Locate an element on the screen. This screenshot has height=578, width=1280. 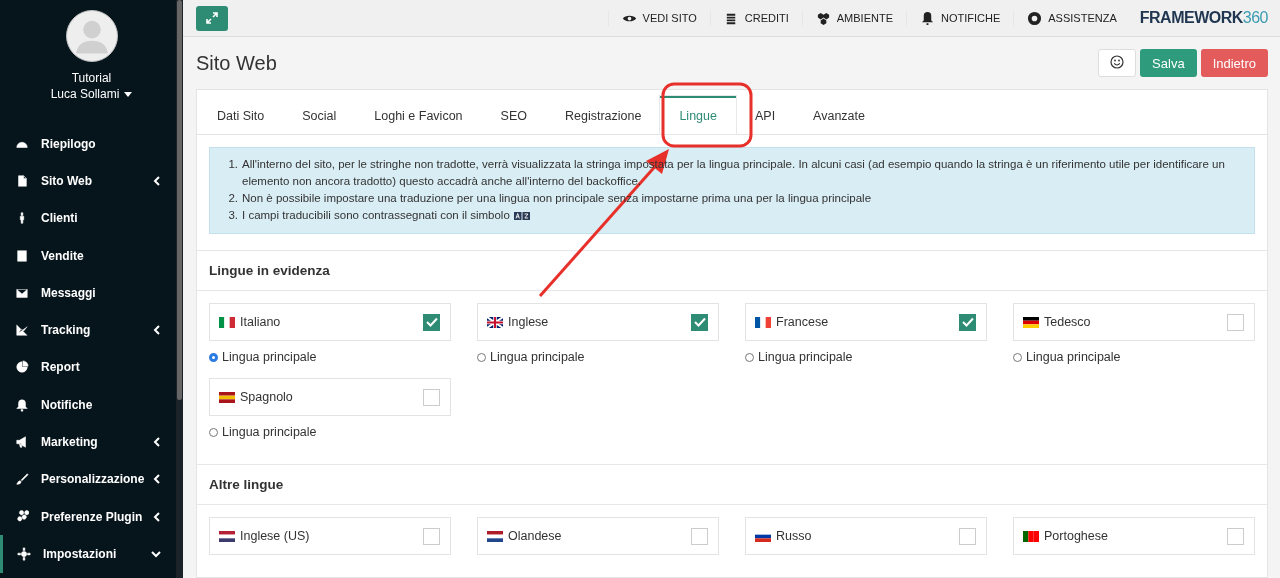
smiley-icon is located at coordinates (1117, 61).